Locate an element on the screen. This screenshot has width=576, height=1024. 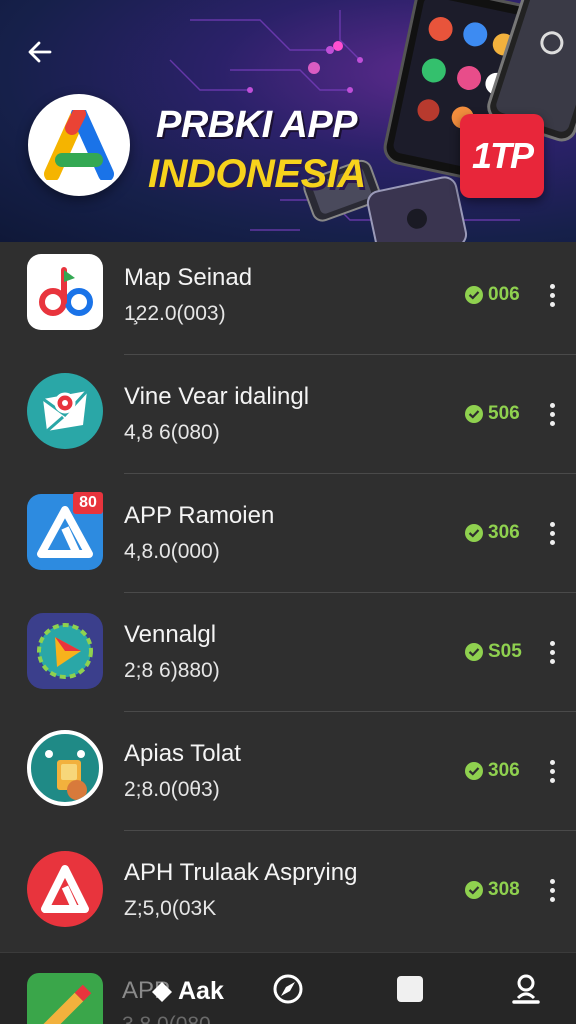
rating: 006 is located at coordinates (492, 295).